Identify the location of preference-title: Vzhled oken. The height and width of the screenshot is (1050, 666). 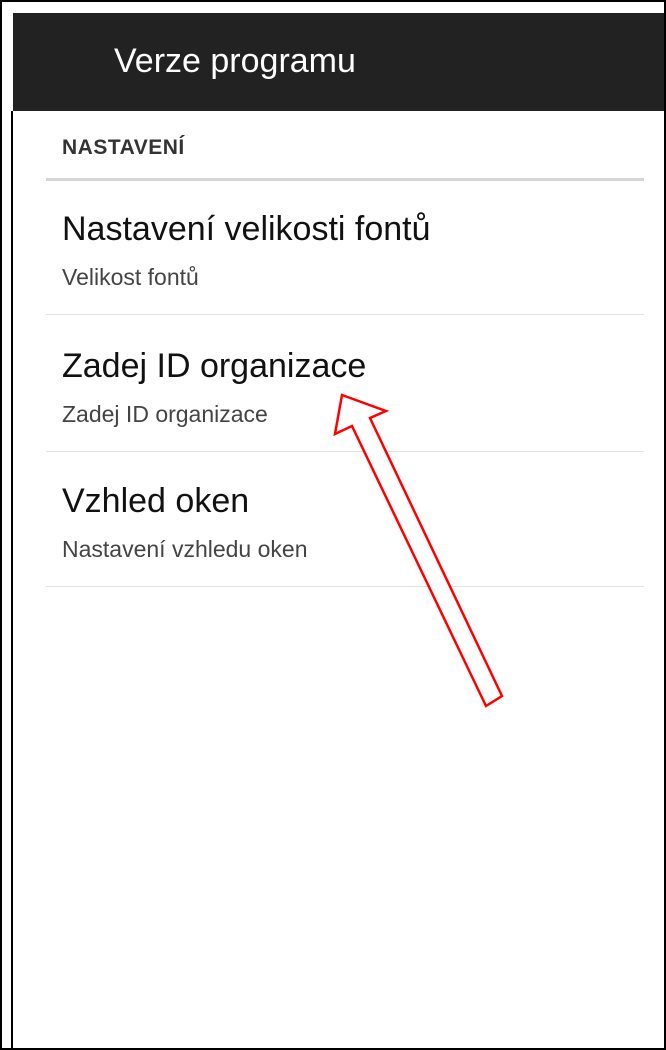
(156, 501).